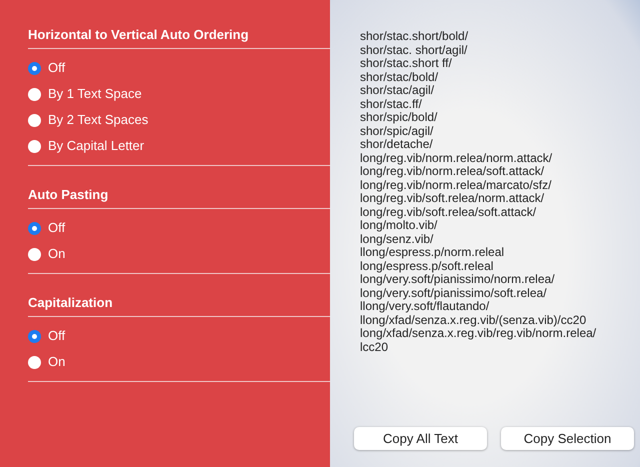 The image size is (640, 467). I want to click on text-line: shor/stac. short/agil/, so click(414, 50).